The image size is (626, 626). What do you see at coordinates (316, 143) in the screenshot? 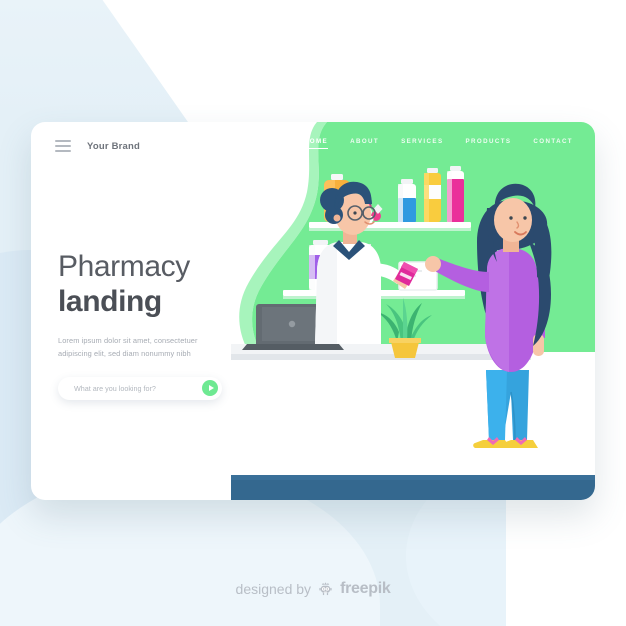
I see `nav-link-home: HOME` at bounding box center [316, 143].